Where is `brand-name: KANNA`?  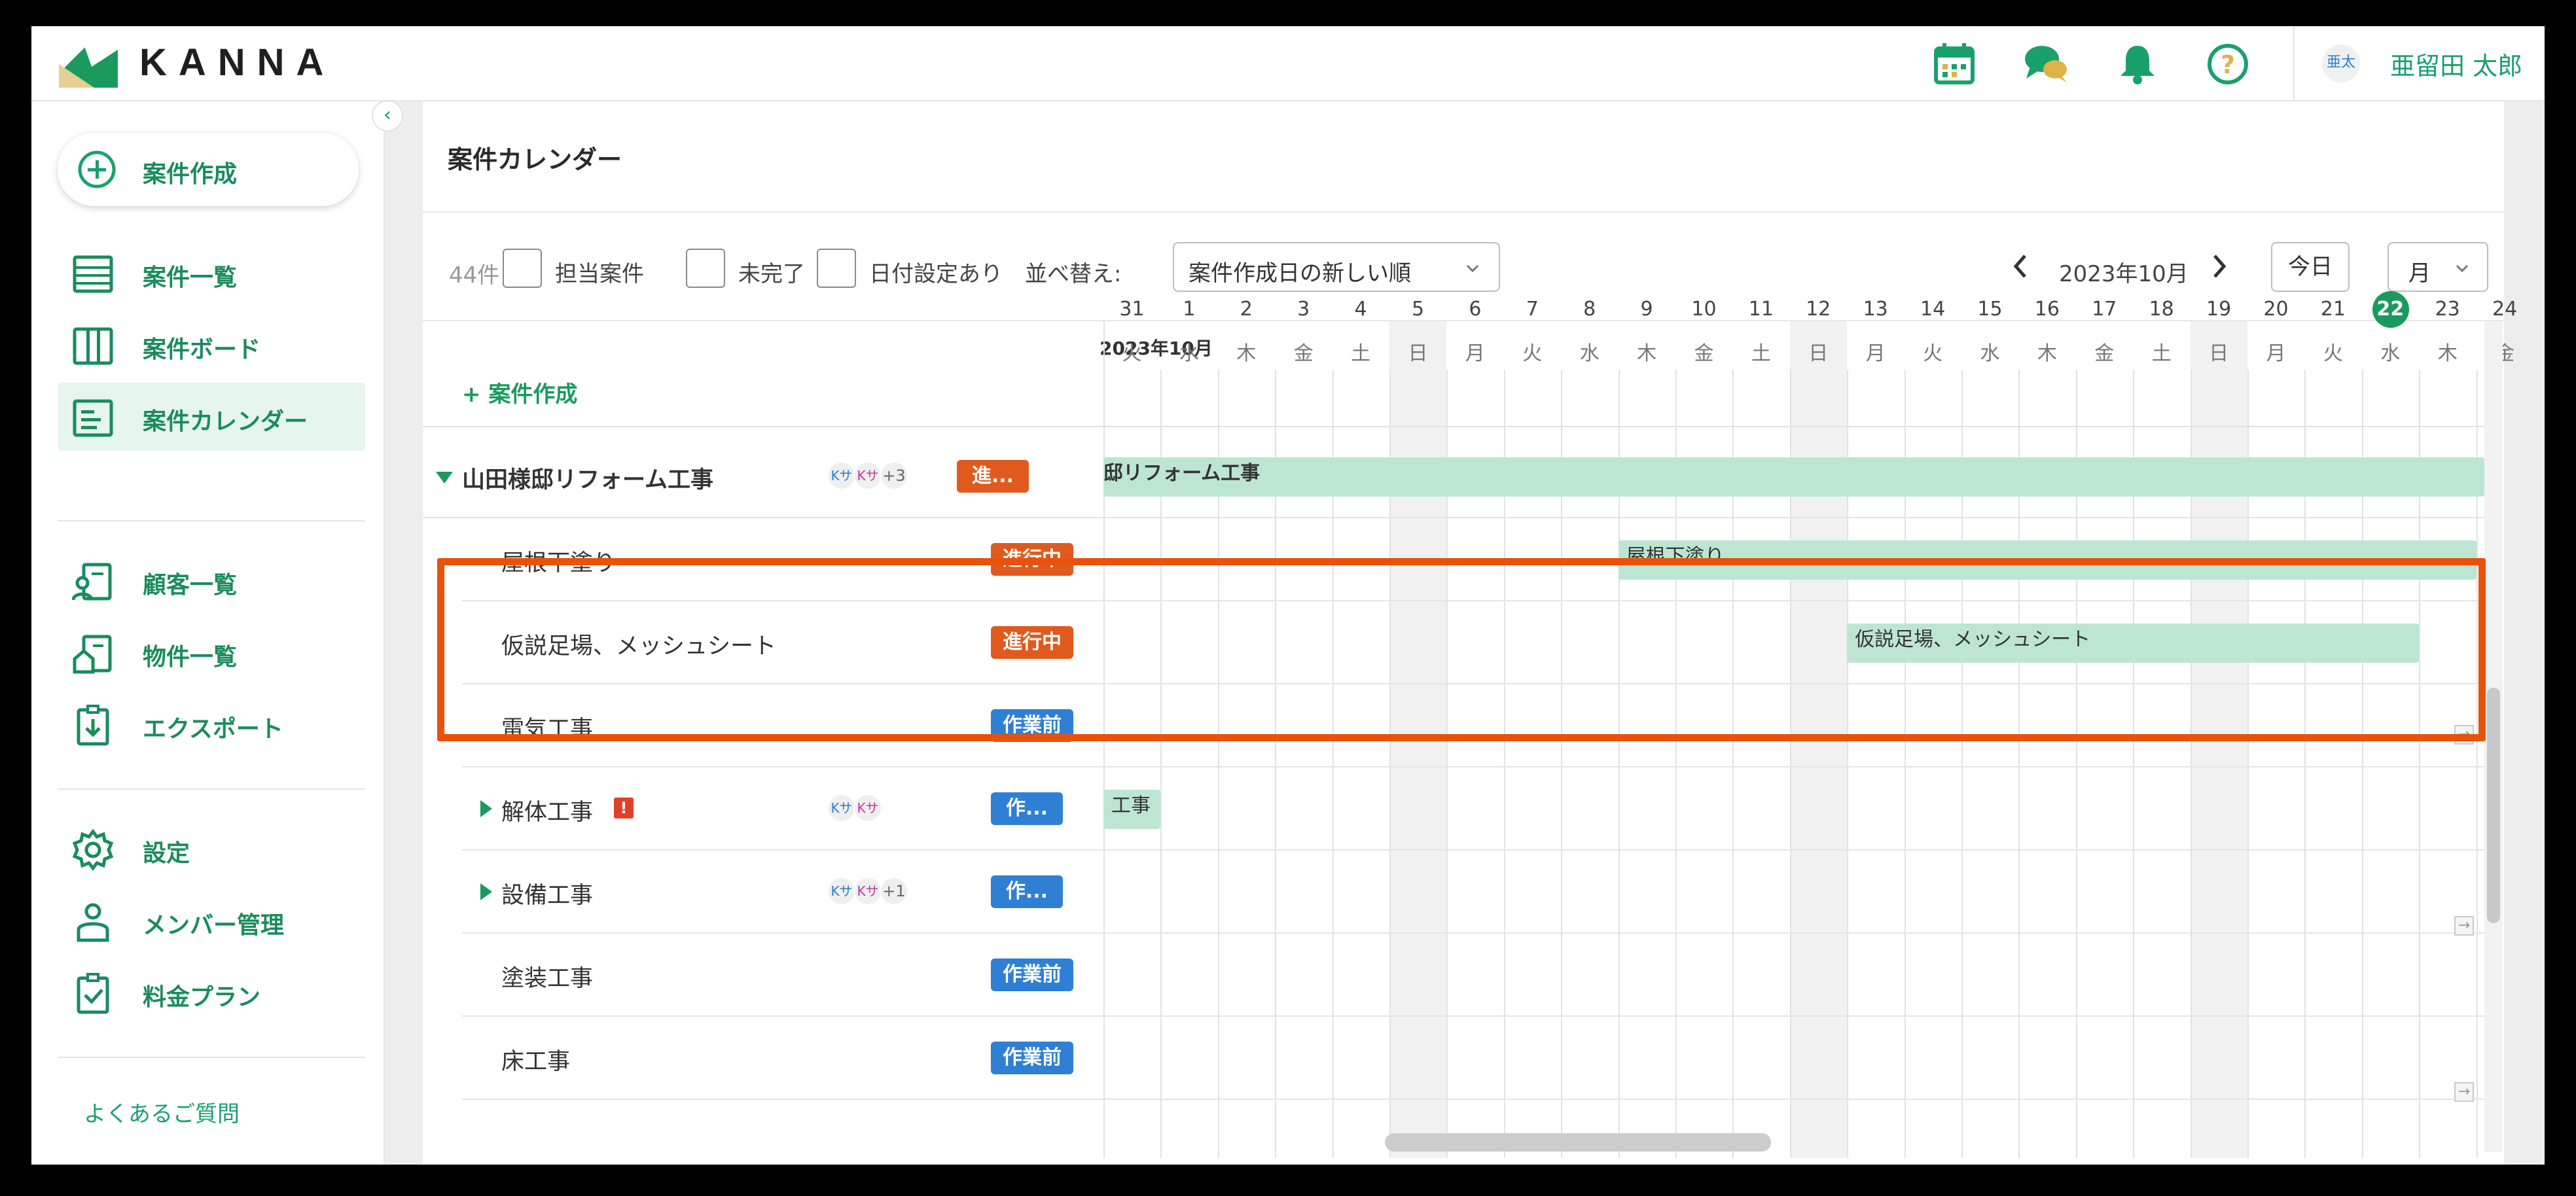 brand-name: KANNA is located at coordinates (237, 62).